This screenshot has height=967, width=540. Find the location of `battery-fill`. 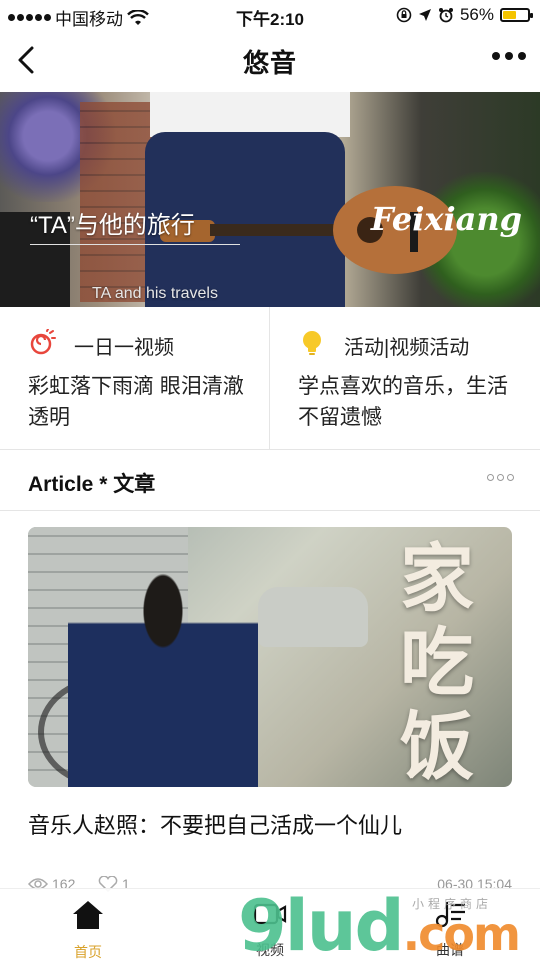

battery-fill is located at coordinates (509, 15).